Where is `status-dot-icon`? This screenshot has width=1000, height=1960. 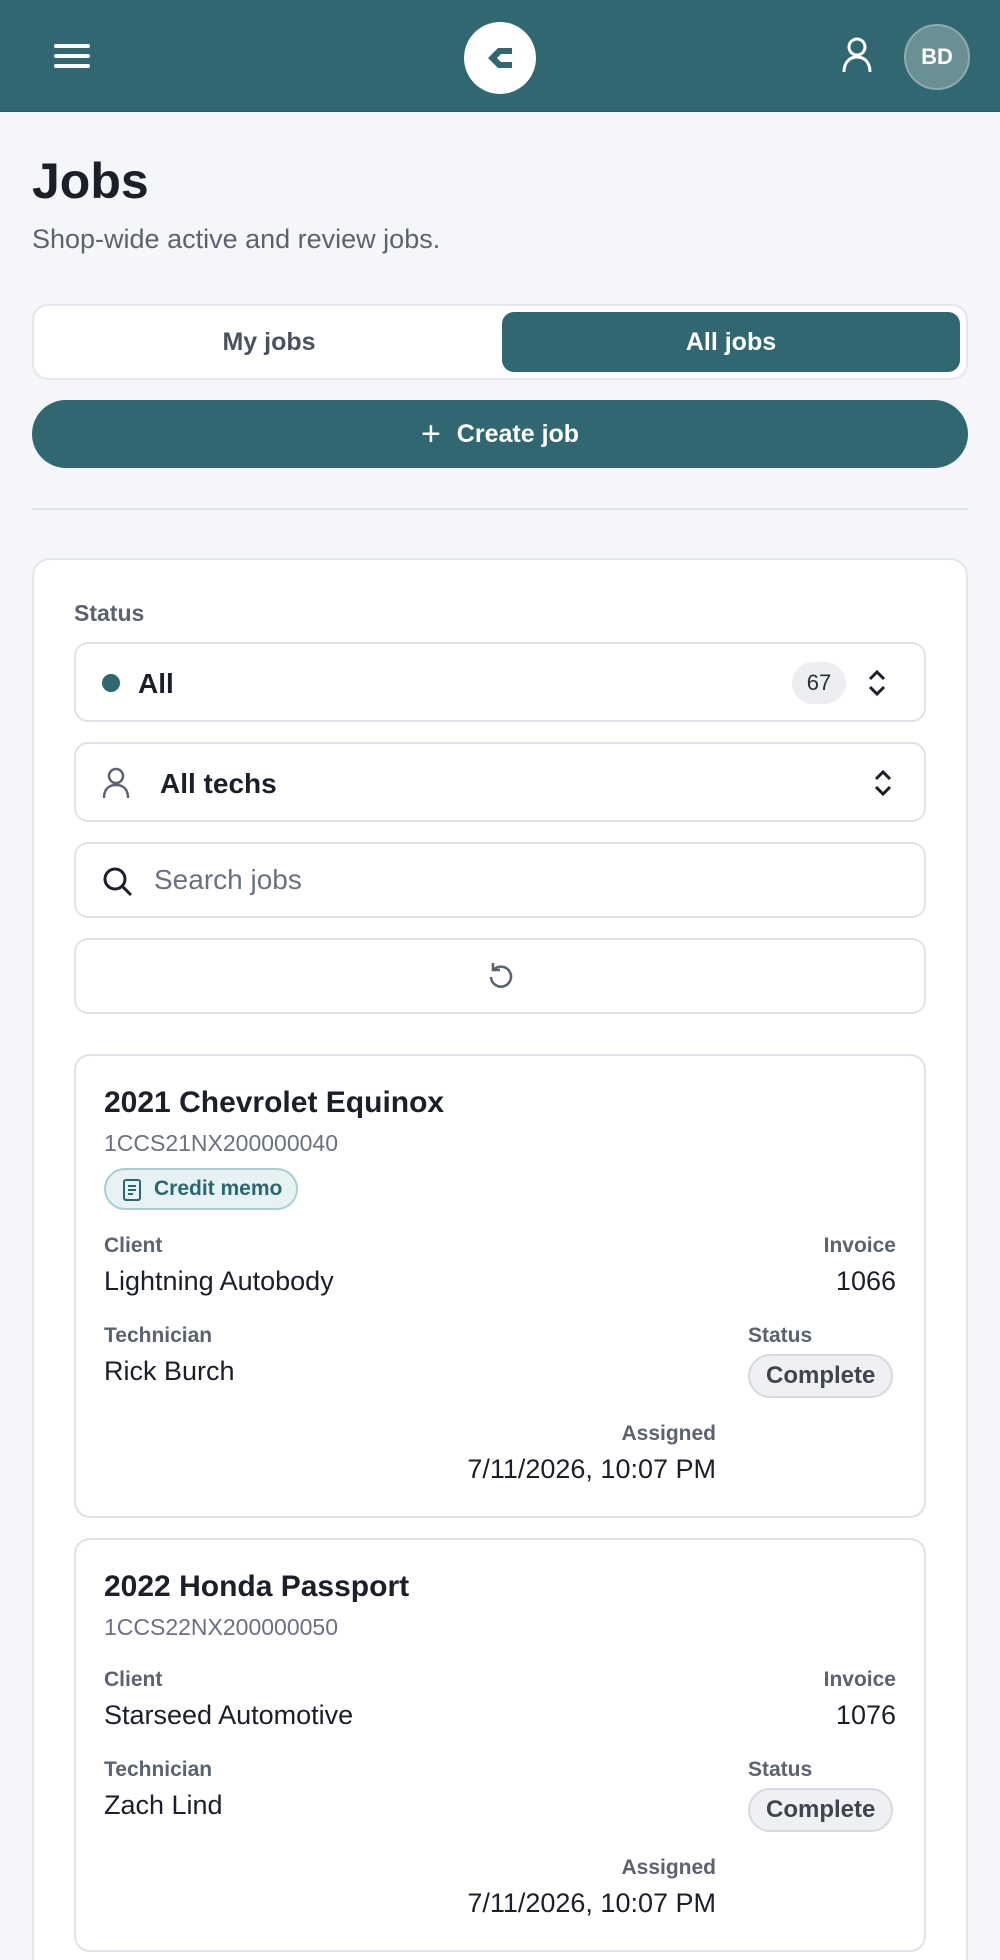 status-dot-icon is located at coordinates (111, 683).